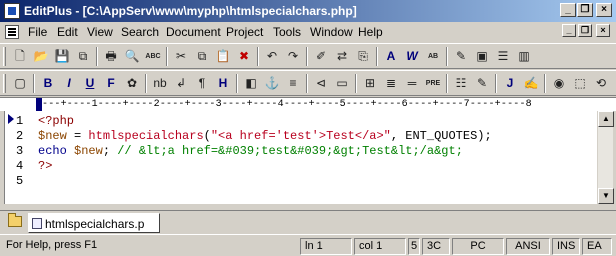  Describe the element at coordinates (272, 56) in the screenshot. I see `undo-icon: ↶` at that location.